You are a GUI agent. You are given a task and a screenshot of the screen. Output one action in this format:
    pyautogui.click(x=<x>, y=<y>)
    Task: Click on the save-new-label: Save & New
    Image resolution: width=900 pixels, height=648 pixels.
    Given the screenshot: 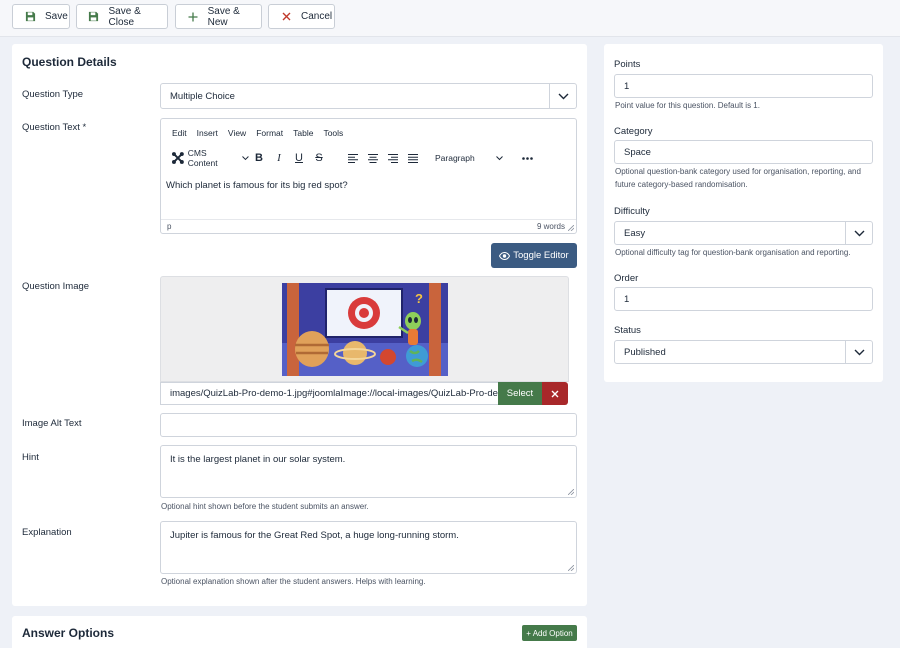 What is the action you would take?
    pyautogui.click(x=223, y=16)
    